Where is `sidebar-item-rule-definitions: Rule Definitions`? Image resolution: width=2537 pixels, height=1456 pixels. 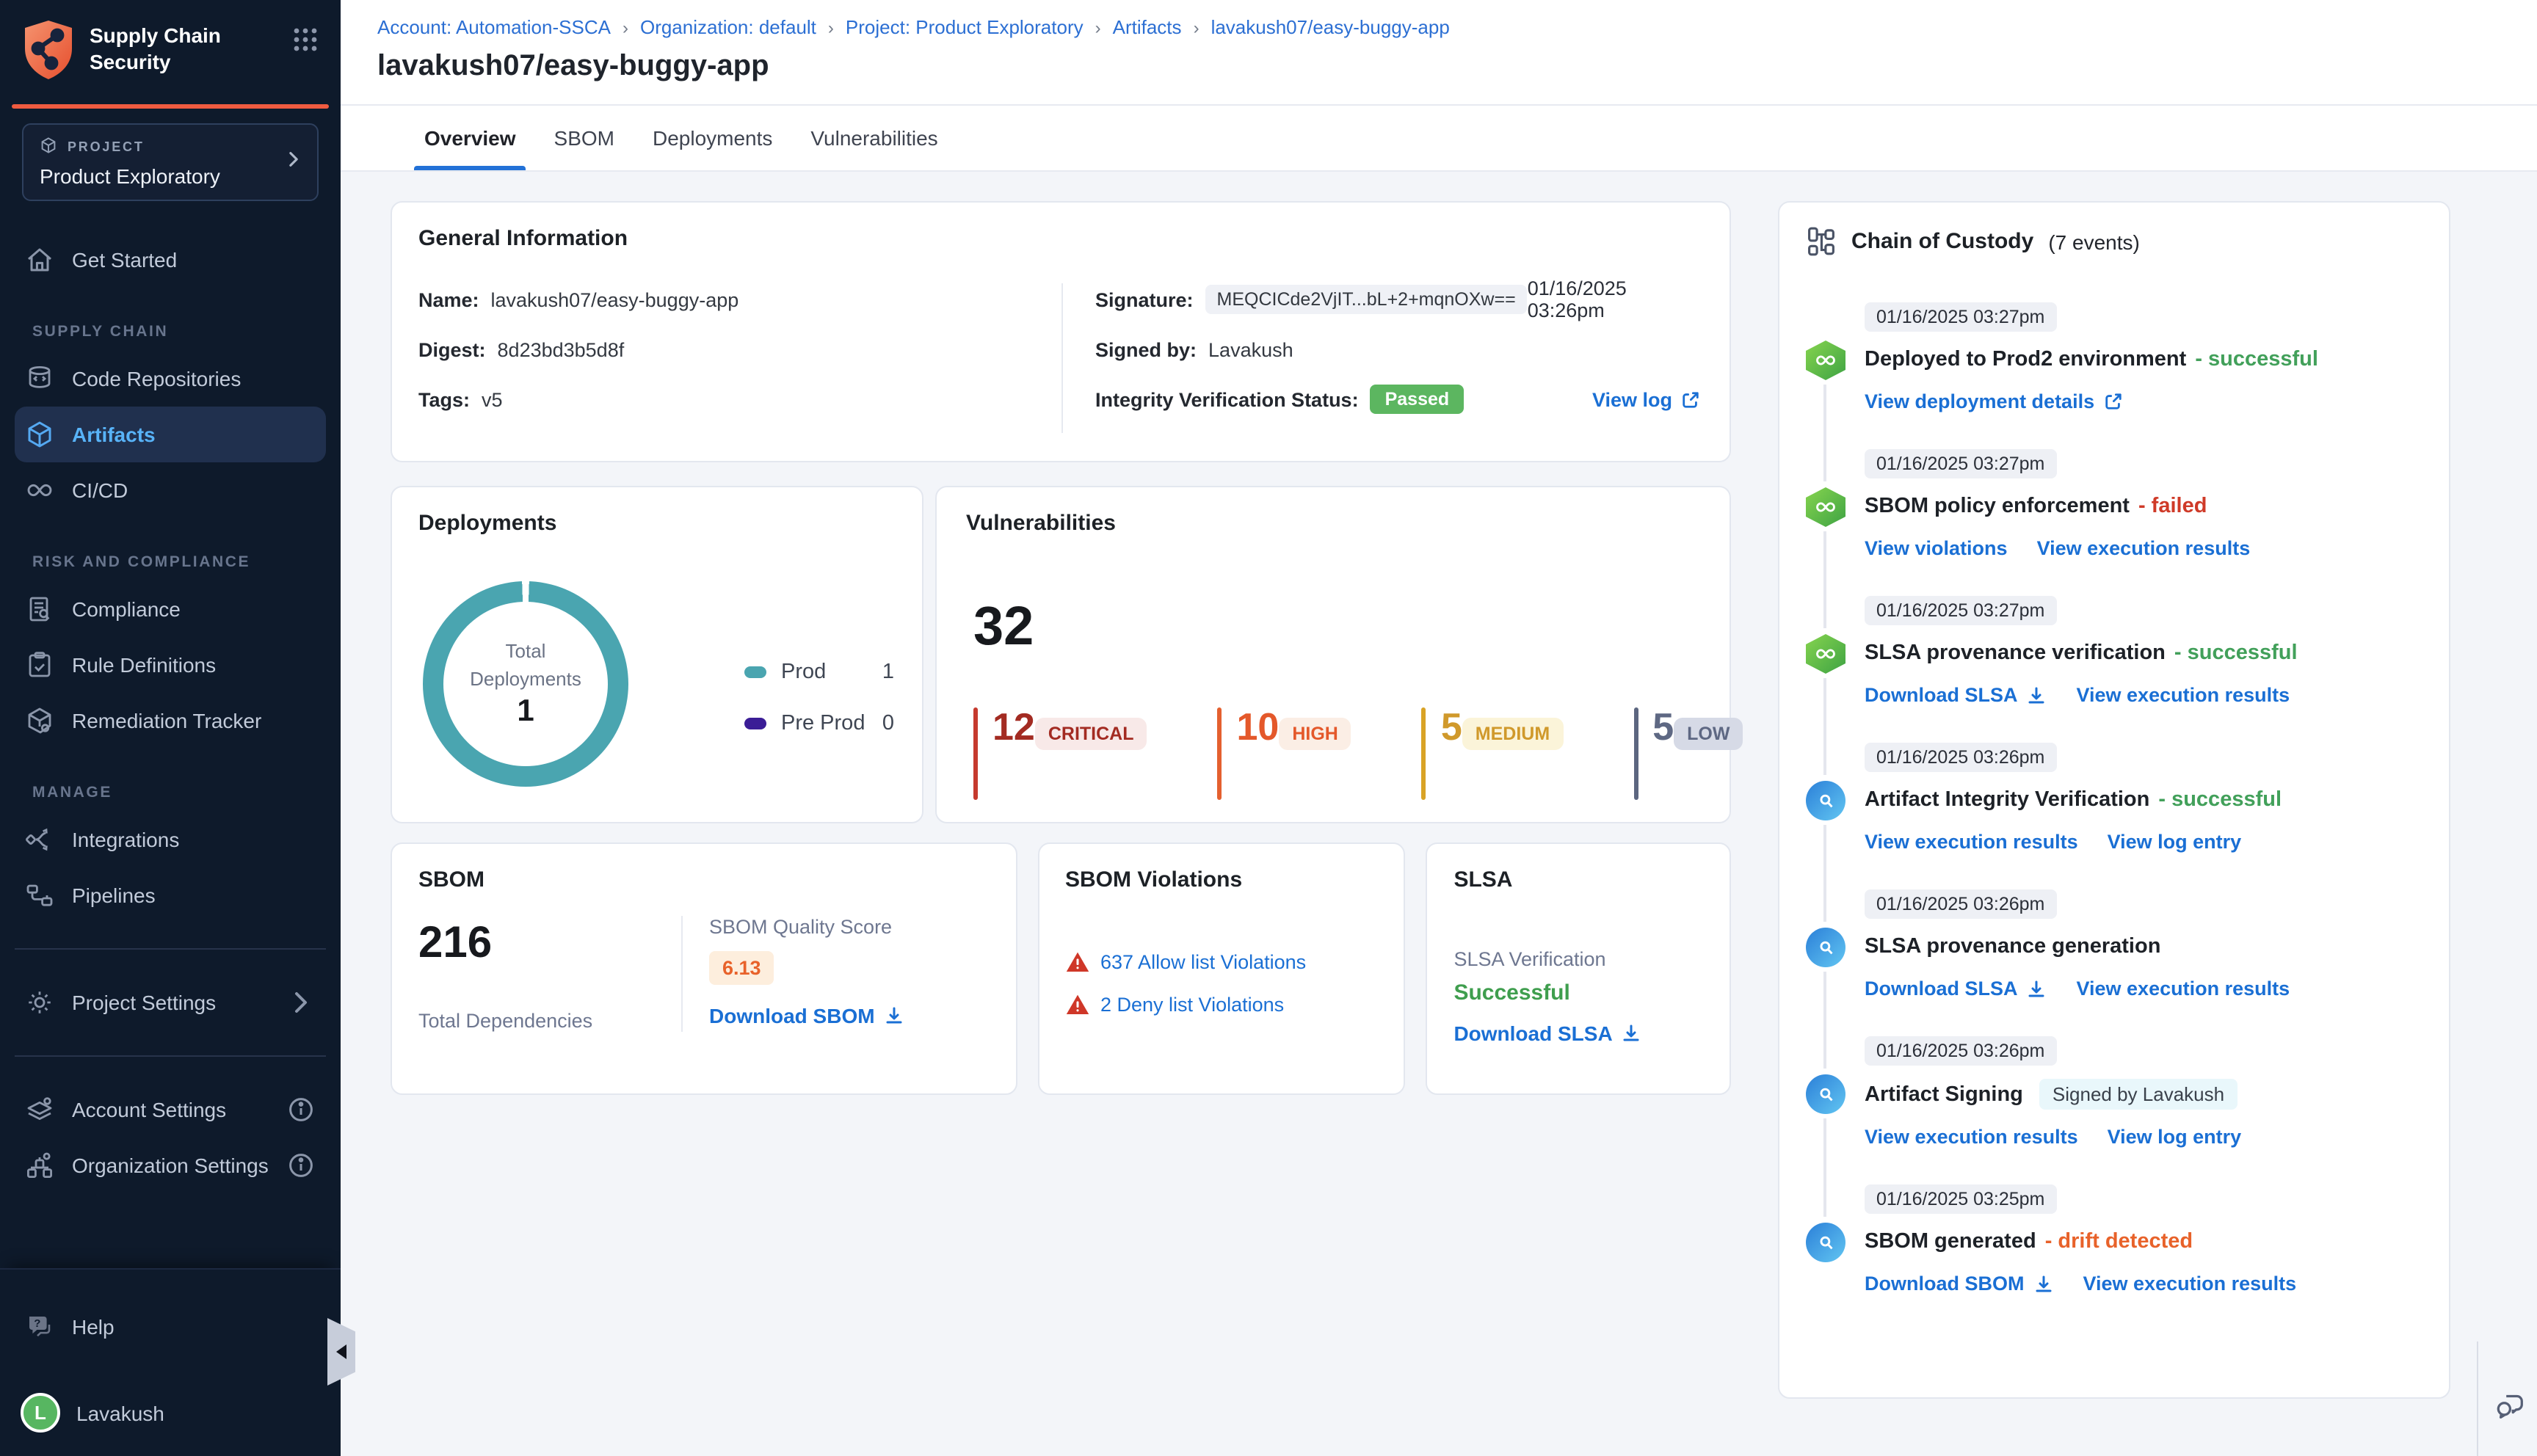 sidebar-item-rule-definitions: Rule Definitions is located at coordinates (170, 665).